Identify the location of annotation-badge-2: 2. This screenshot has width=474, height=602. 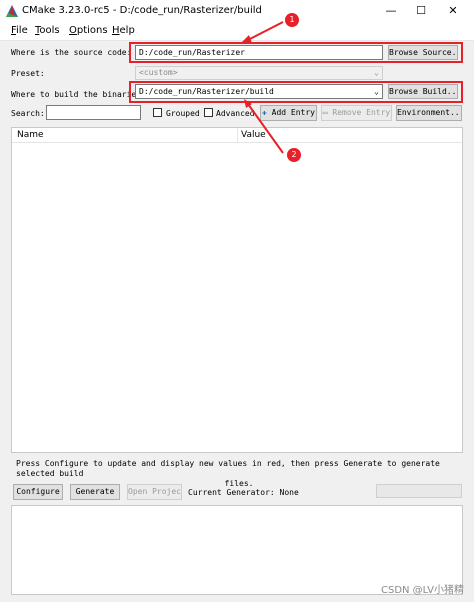
(294, 155).